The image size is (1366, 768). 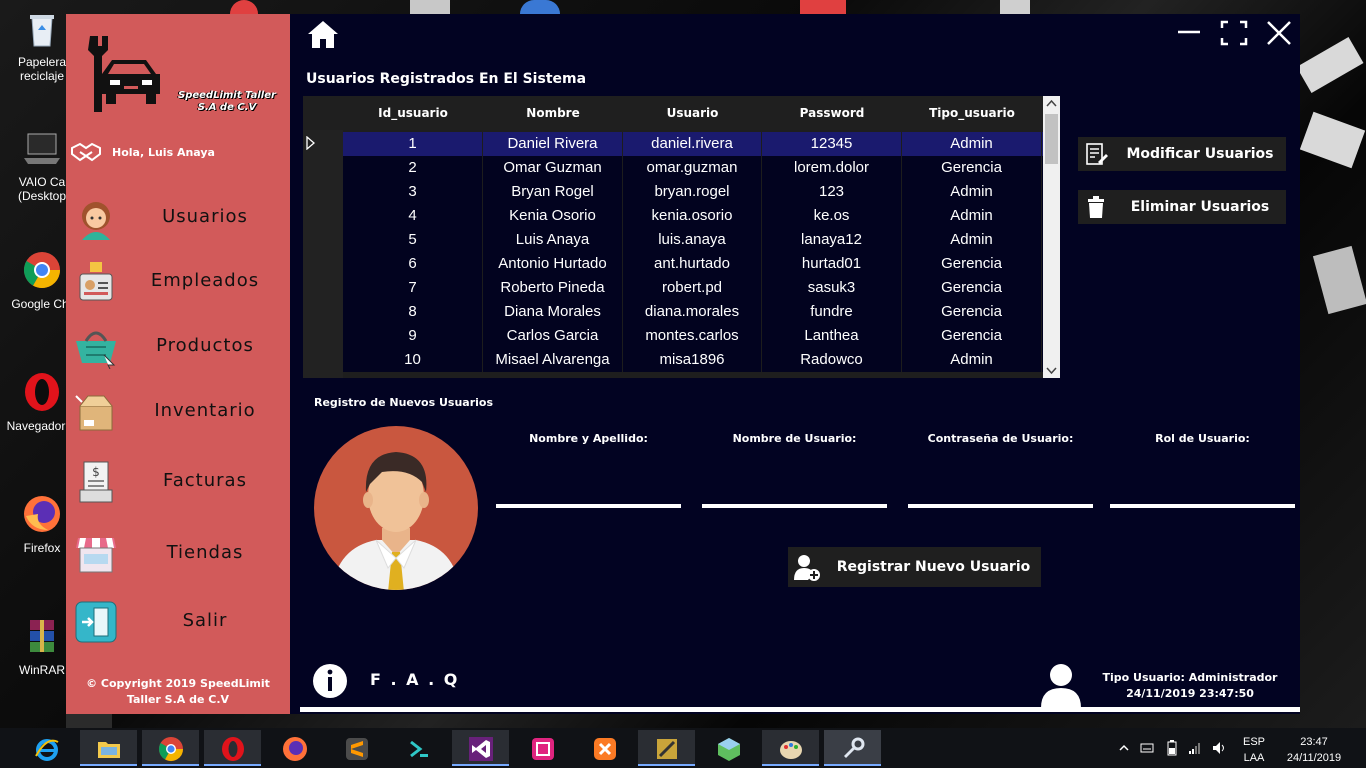 What do you see at coordinates (42, 392) in the screenshot?
I see `opera-icon` at bounding box center [42, 392].